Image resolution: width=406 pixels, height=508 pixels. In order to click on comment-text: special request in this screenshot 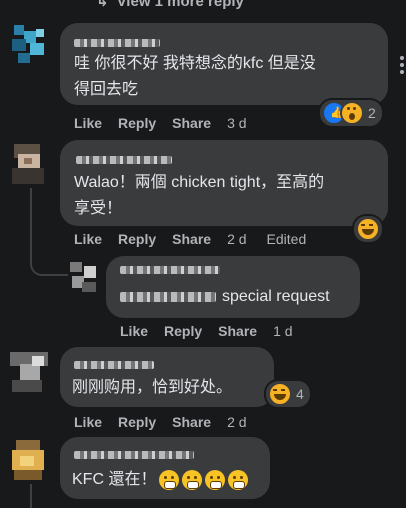, I will do `click(276, 296)`.